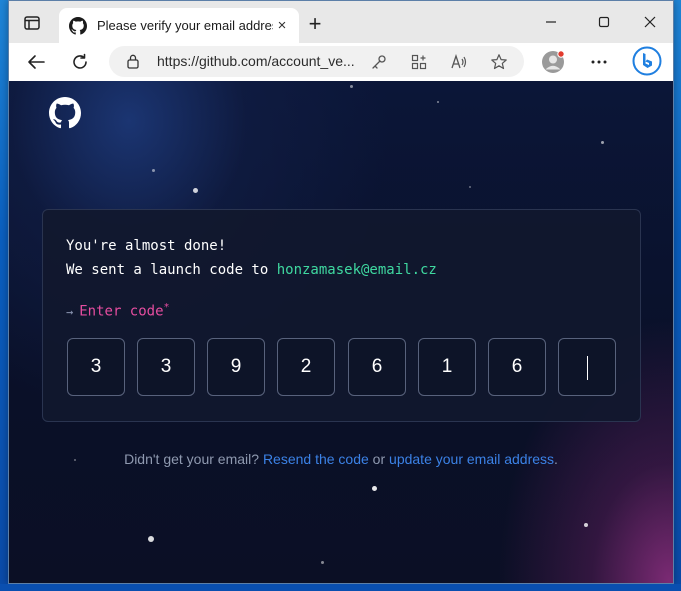 The height and width of the screenshot is (591, 681). Describe the element at coordinates (121, 311) in the screenshot. I see `enter-code-label: Enter code` at that location.